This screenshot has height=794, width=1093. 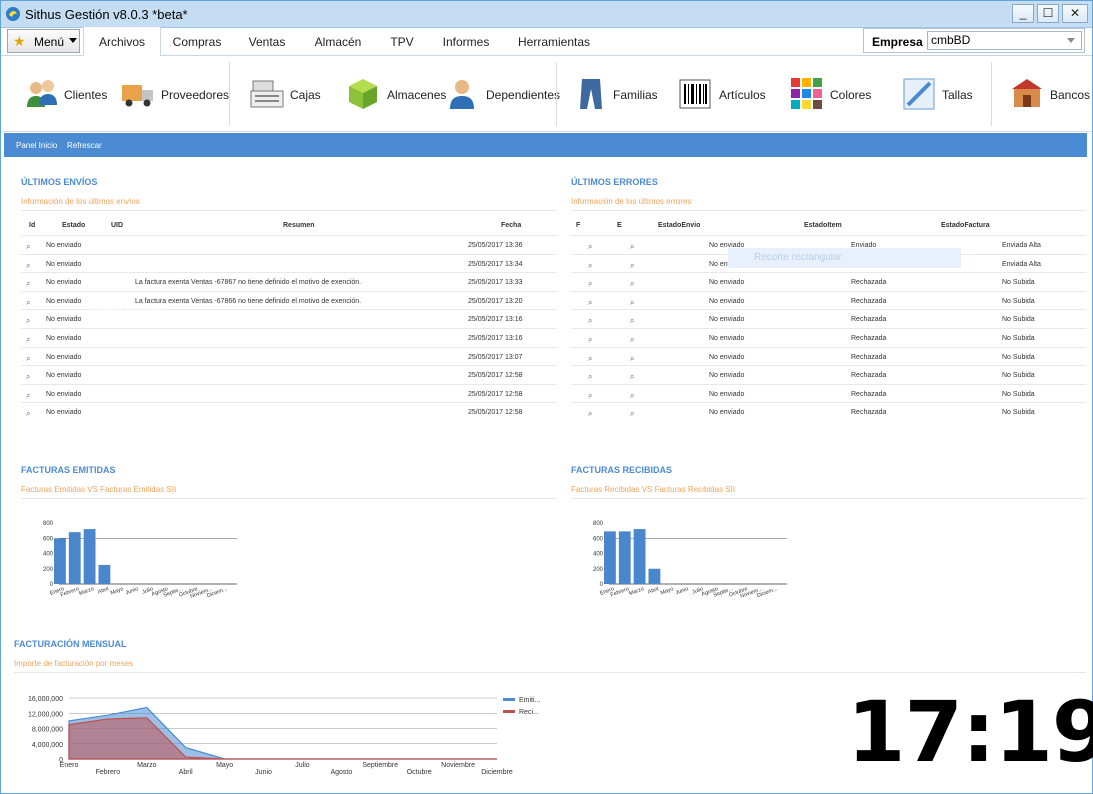 I want to click on cell-estado-envio: No enviado, so click(x=727, y=283).